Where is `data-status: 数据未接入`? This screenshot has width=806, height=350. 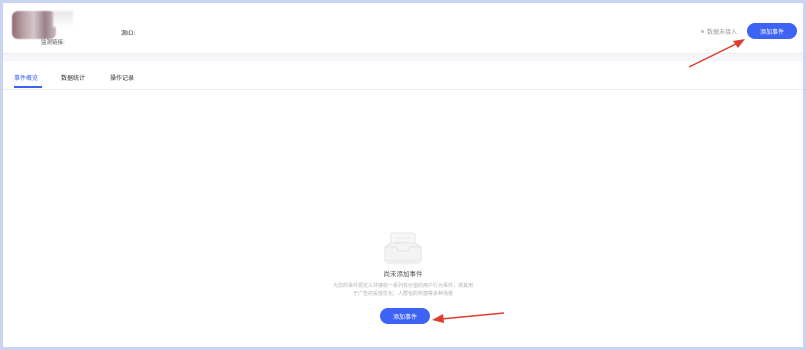
data-status: 数据未接入 is located at coordinates (719, 31).